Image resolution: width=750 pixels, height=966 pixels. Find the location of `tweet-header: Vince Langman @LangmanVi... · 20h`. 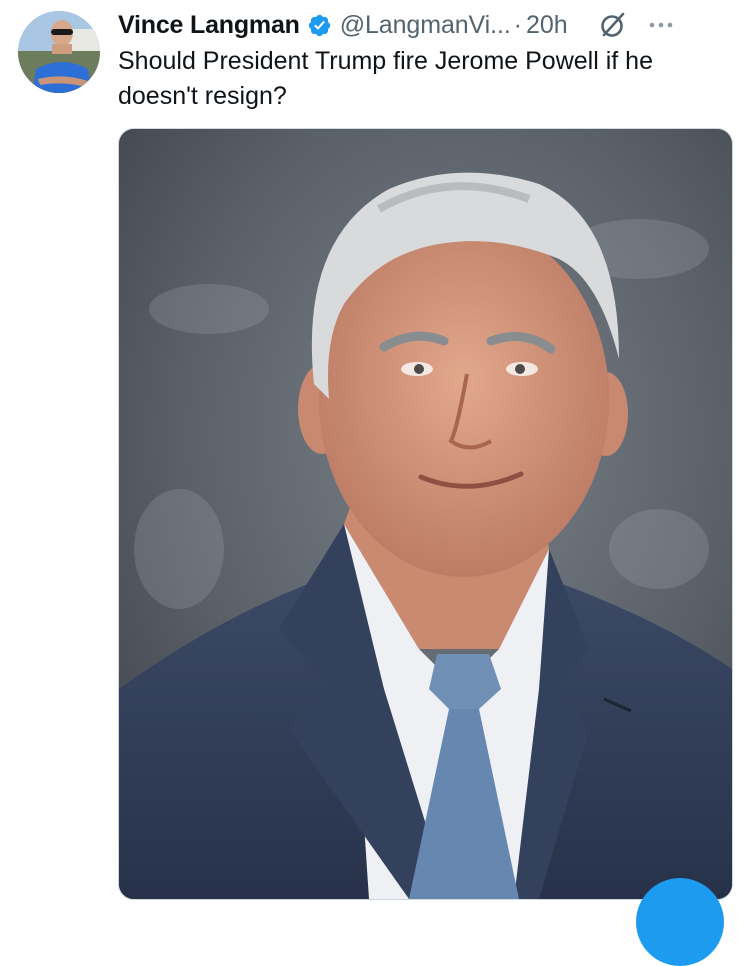

tweet-header: Vince Langman @LangmanVi... · 20h is located at coordinates (425, 25).